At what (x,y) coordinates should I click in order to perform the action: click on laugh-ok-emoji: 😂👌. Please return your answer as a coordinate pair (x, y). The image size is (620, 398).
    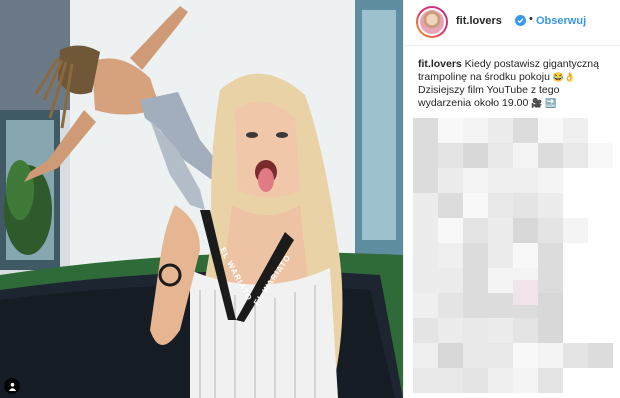
    Looking at the image, I should click on (564, 77).